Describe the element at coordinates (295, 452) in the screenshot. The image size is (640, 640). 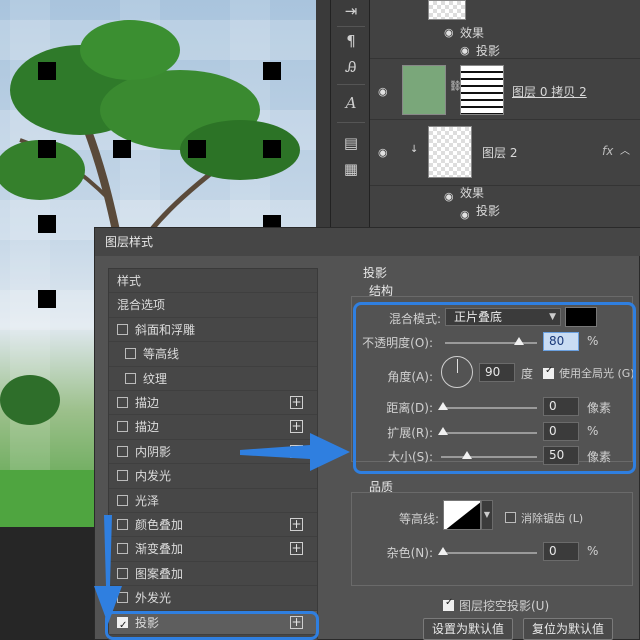
I see `arrow-right-icon` at that location.